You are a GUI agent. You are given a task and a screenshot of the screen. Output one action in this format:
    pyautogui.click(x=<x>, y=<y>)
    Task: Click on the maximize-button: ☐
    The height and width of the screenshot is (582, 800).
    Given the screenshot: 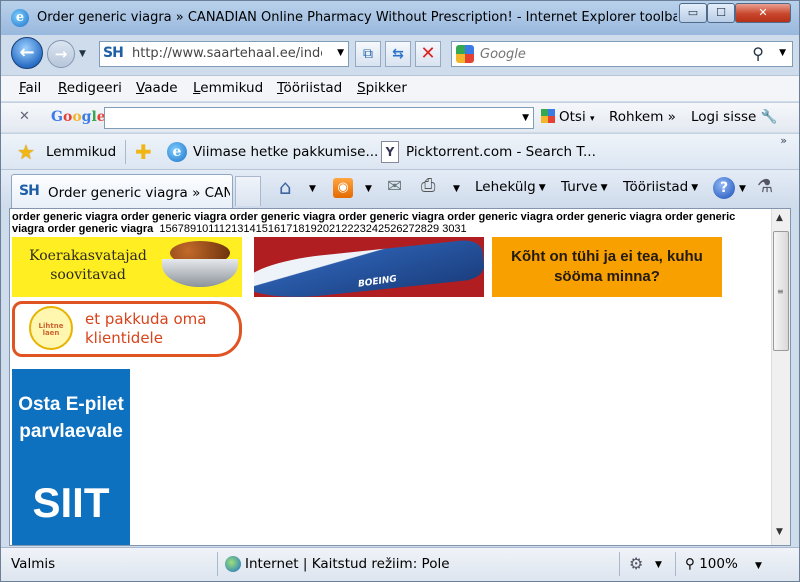 What is the action you would take?
    pyautogui.click(x=721, y=13)
    